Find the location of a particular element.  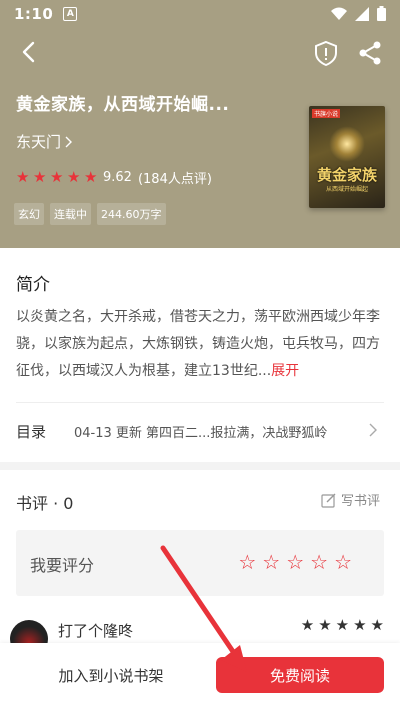

back-icon is located at coordinates (30, 52).